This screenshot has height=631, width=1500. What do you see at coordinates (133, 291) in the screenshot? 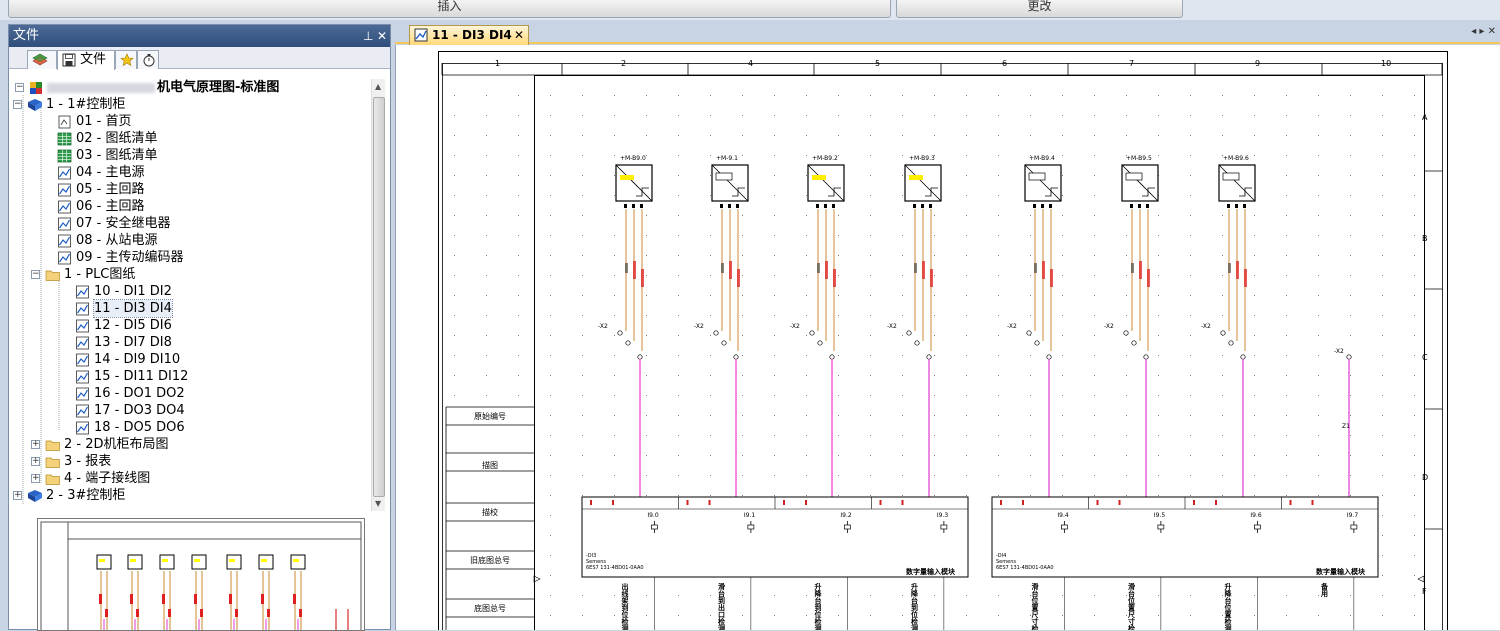
I see `tree-item-label: 10 - DI1 DI2` at bounding box center [133, 291].